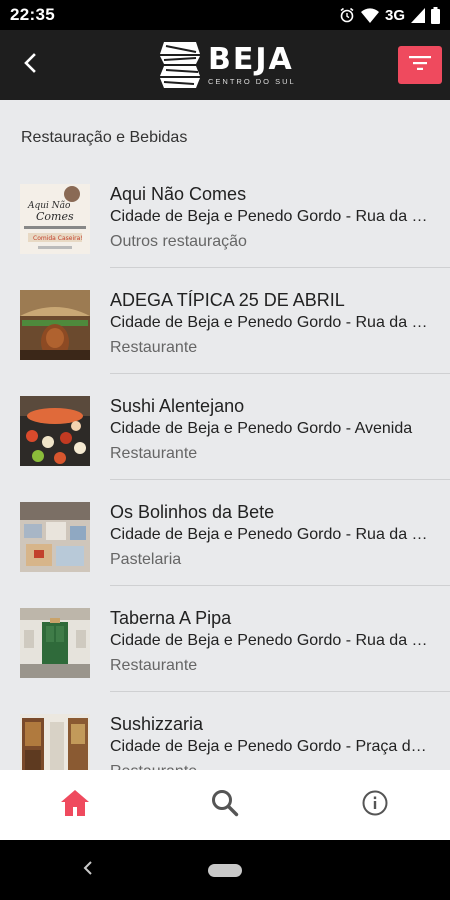 The height and width of the screenshot is (900, 450). What do you see at coordinates (227, 300) in the screenshot?
I see `item-name: ADEGA TÍPICA 25 DE ABRIL` at bounding box center [227, 300].